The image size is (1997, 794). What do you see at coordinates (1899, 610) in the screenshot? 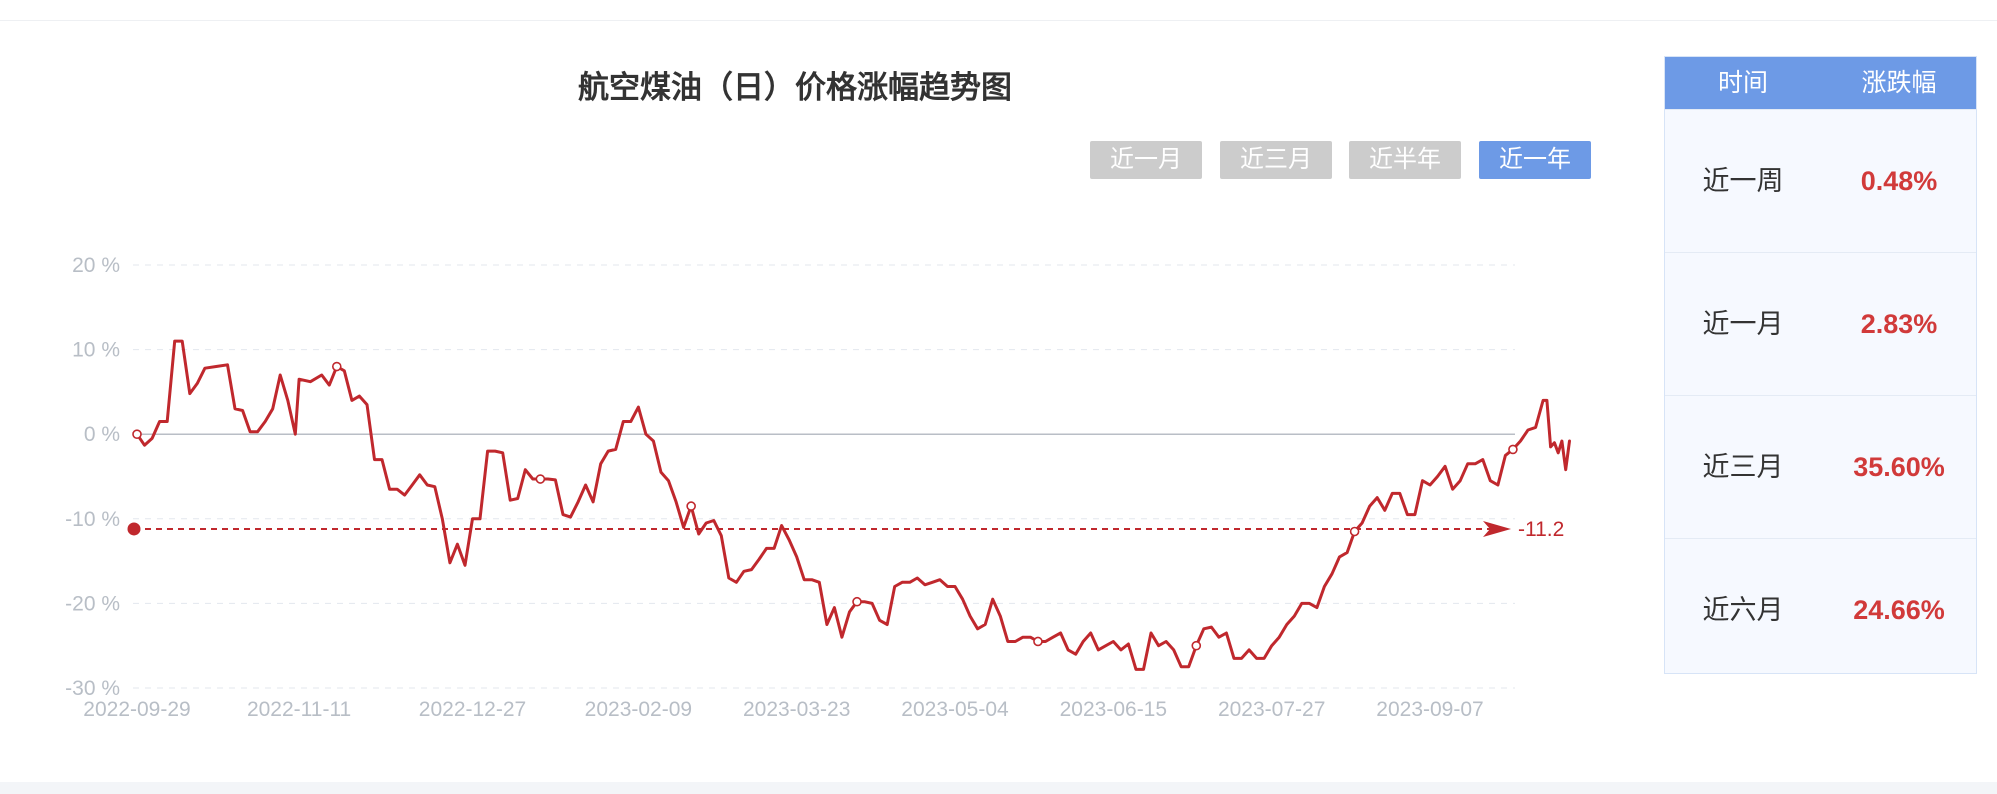
I see `row-change: 24.66%` at bounding box center [1899, 610].